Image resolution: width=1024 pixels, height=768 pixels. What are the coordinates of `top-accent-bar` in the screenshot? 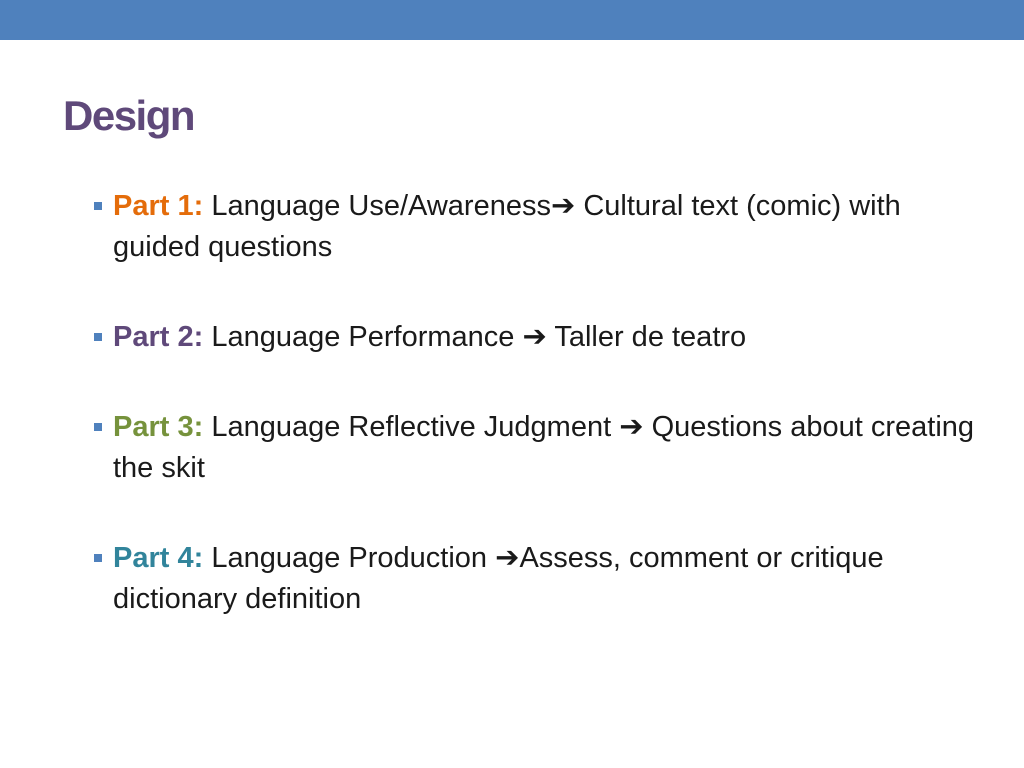 It's located at (512, 20).